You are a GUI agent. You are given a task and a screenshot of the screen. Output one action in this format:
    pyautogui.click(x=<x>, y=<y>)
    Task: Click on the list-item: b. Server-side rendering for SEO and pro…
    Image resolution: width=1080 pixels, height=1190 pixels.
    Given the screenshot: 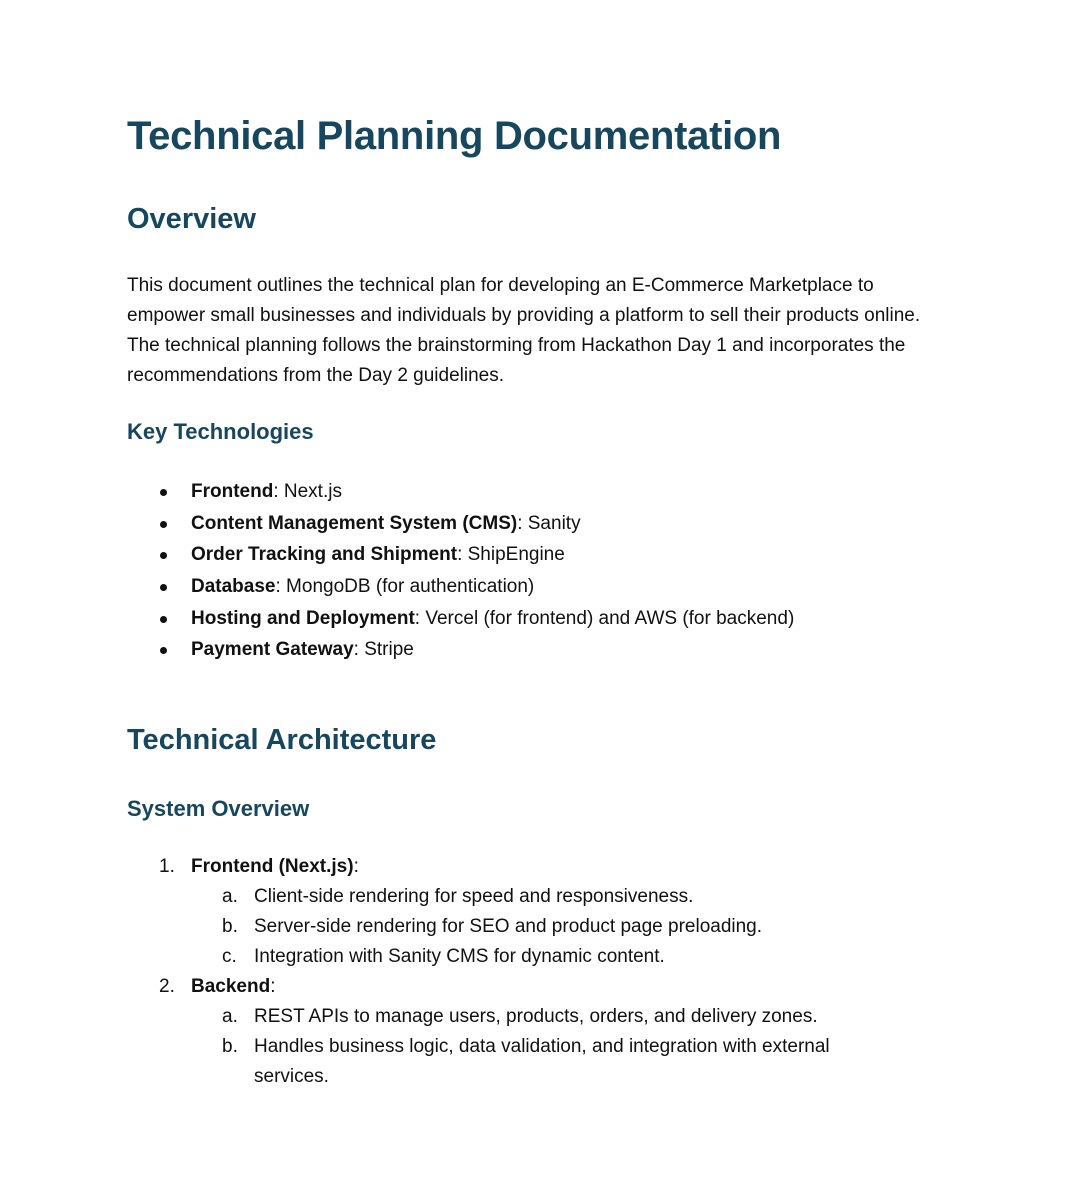 What is the action you would take?
    pyautogui.click(x=542, y=927)
    